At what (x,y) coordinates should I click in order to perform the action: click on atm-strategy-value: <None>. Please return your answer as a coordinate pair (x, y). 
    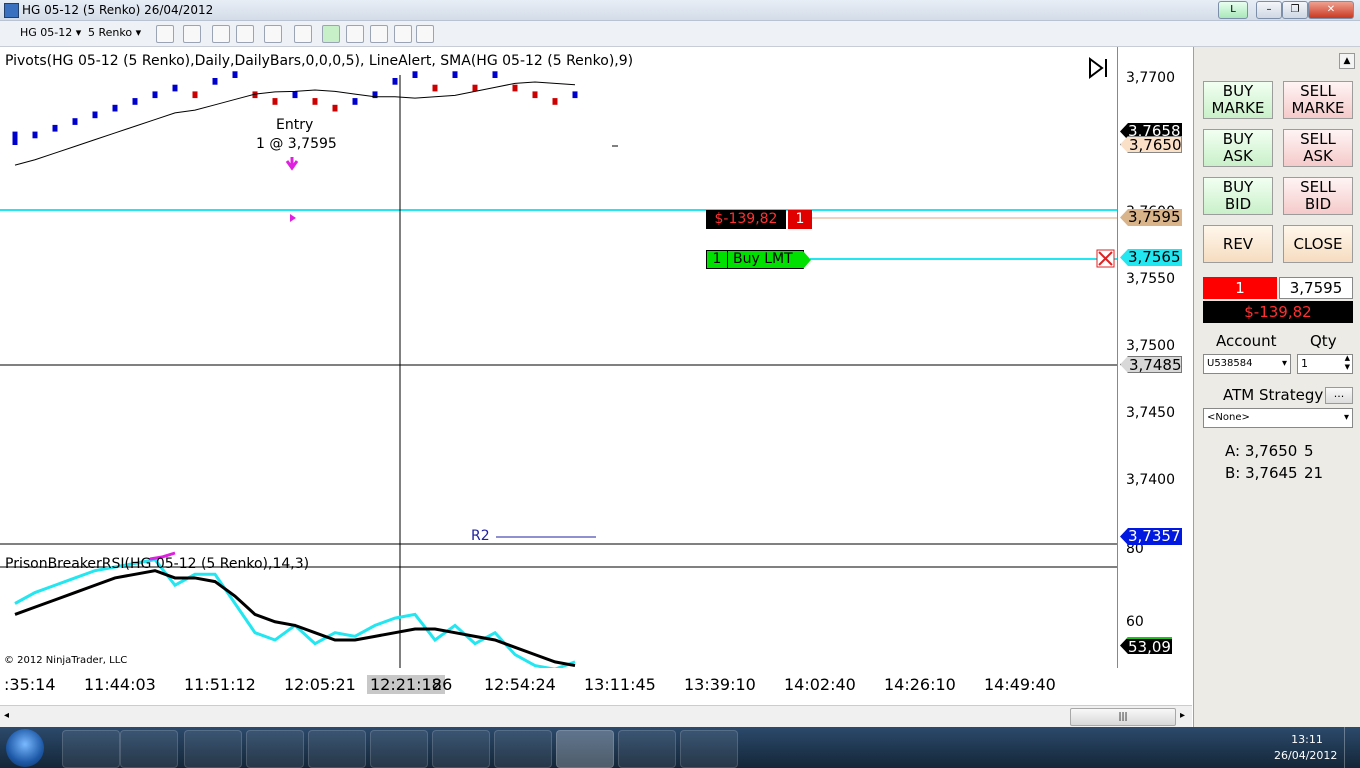
    Looking at the image, I should click on (1228, 417).